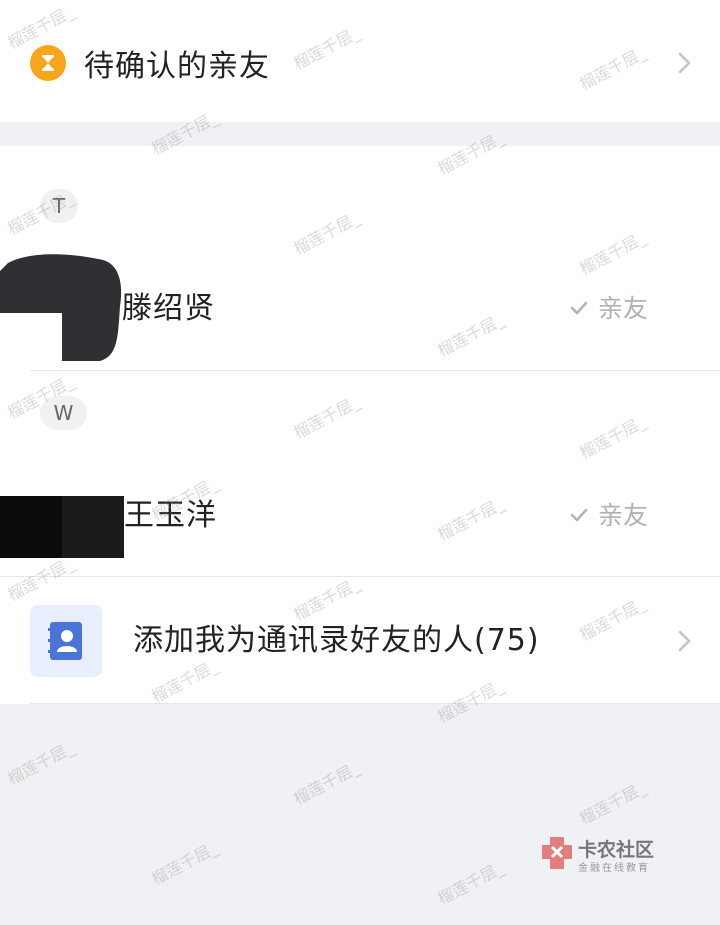 The image size is (720, 925). I want to click on logo-name: 卡农社区, so click(616, 850).